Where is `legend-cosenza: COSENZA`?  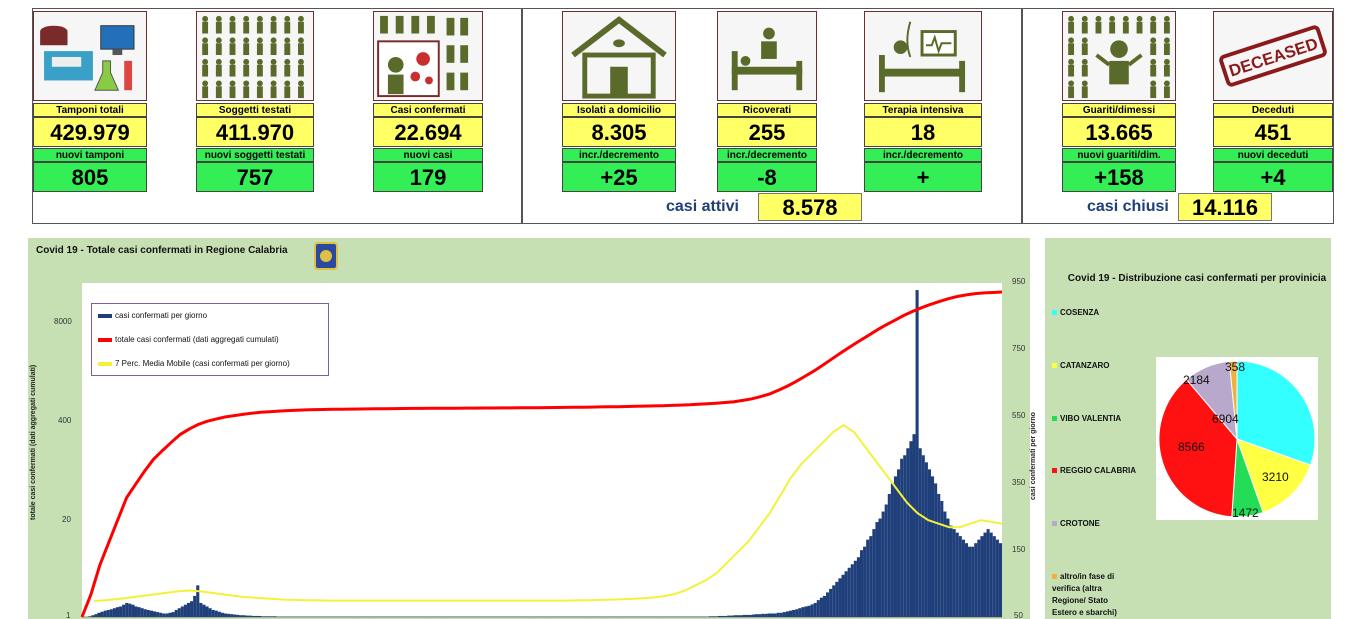
legend-cosenza: COSENZA is located at coordinates (1075, 312).